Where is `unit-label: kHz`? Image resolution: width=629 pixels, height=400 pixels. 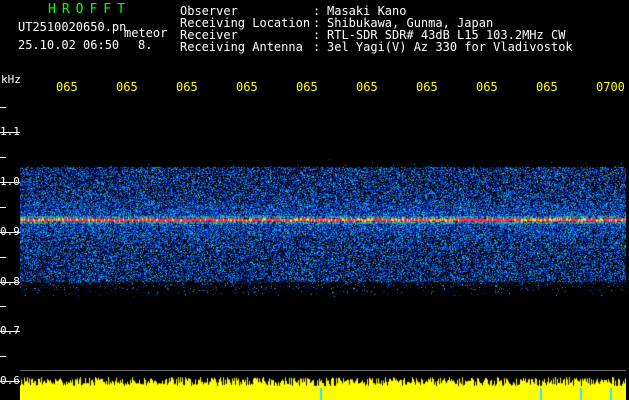
unit-label: kHz is located at coordinates (11, 79).